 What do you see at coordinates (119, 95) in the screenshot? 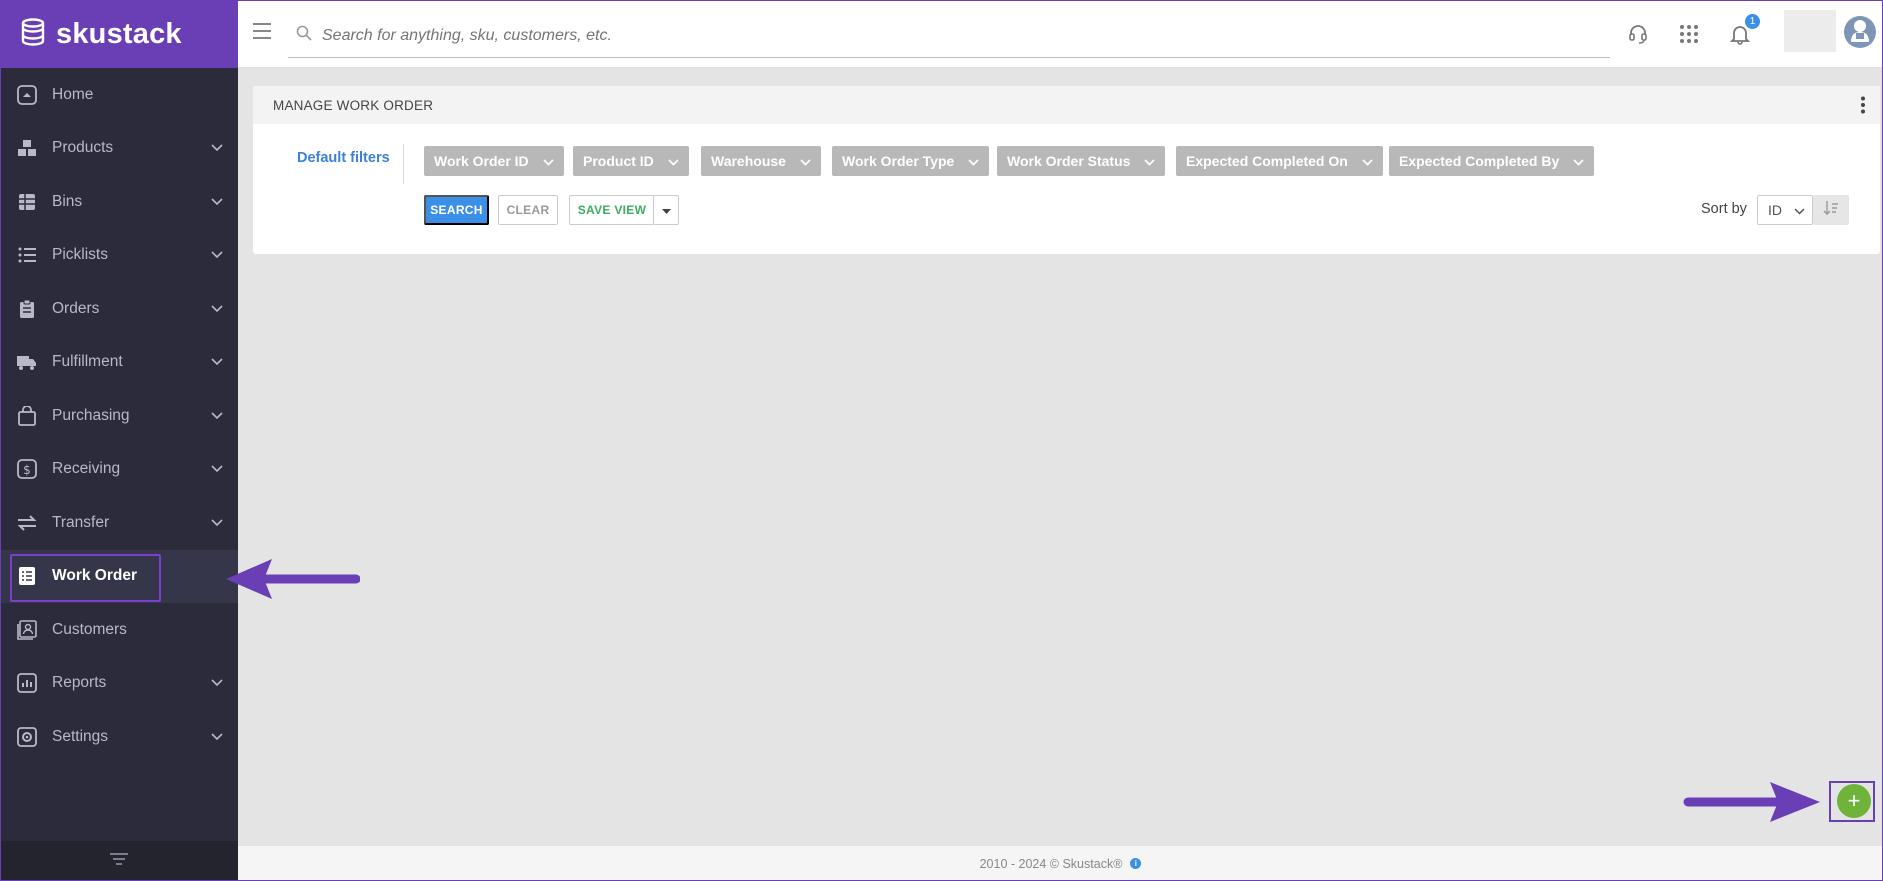
I see `sidebar-item-home: Home` at bounding box center [119, 95].